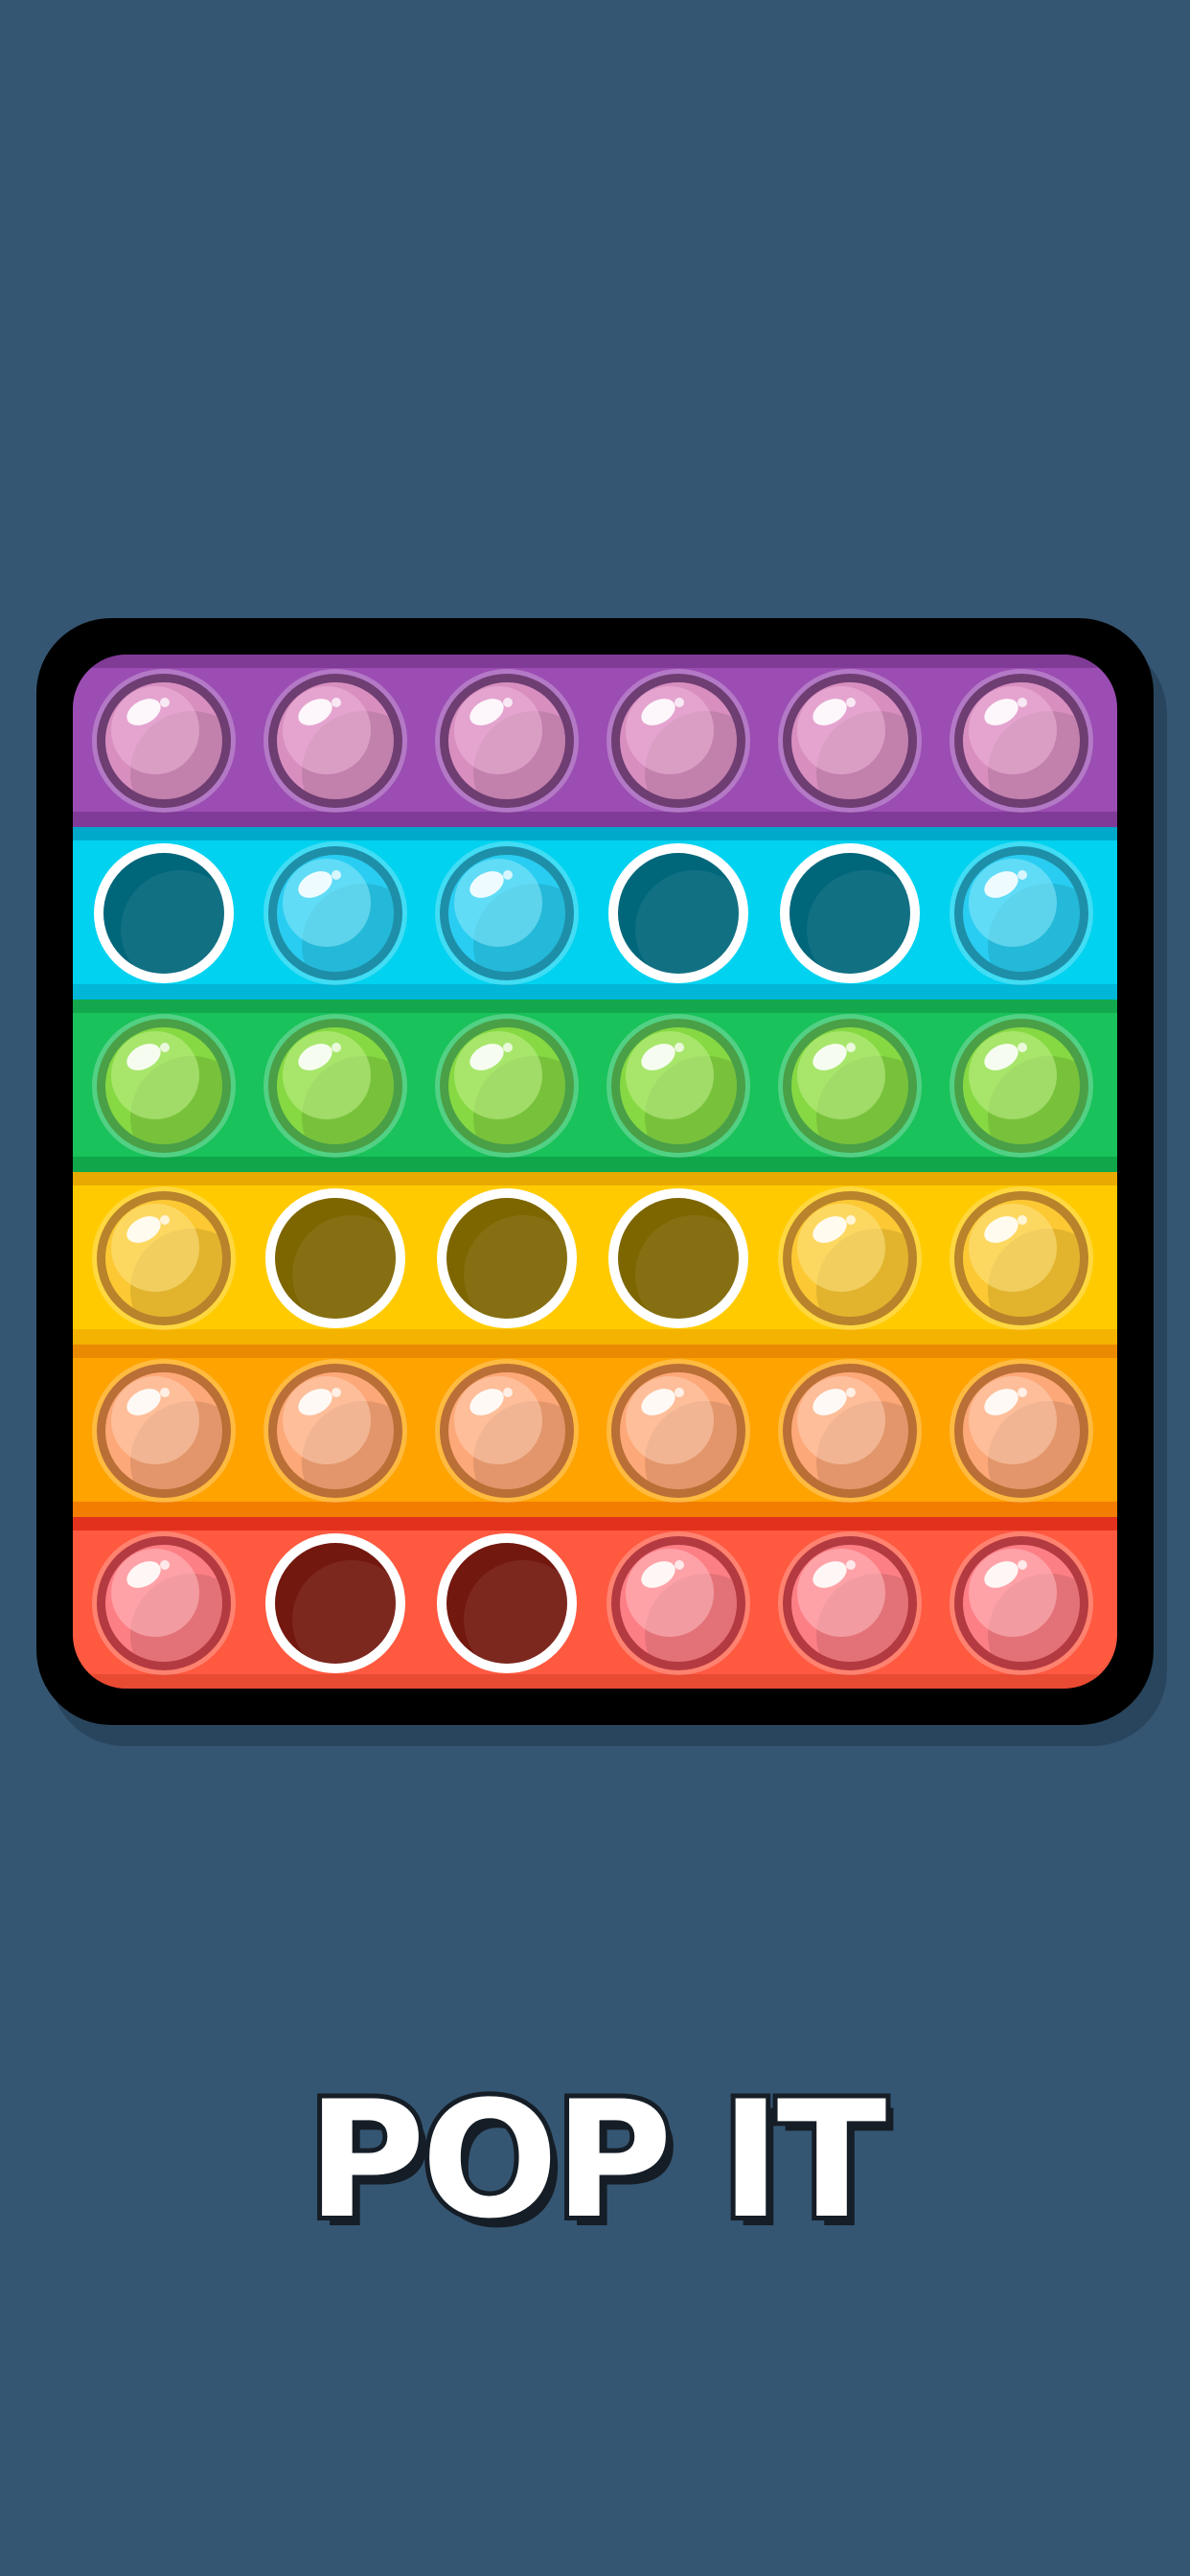  What do you see at coordinates (595, 741) in the screenshot?
I see `row-purple` at bounding box center [595, 741].